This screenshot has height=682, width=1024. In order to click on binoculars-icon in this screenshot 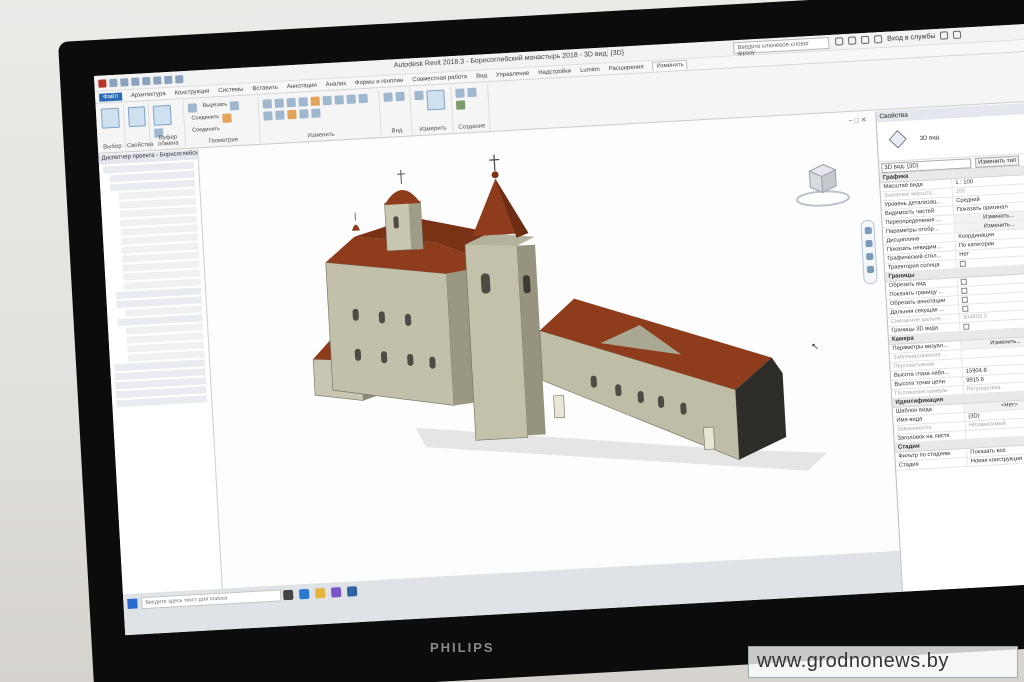, I will do `click(839, 41)`.